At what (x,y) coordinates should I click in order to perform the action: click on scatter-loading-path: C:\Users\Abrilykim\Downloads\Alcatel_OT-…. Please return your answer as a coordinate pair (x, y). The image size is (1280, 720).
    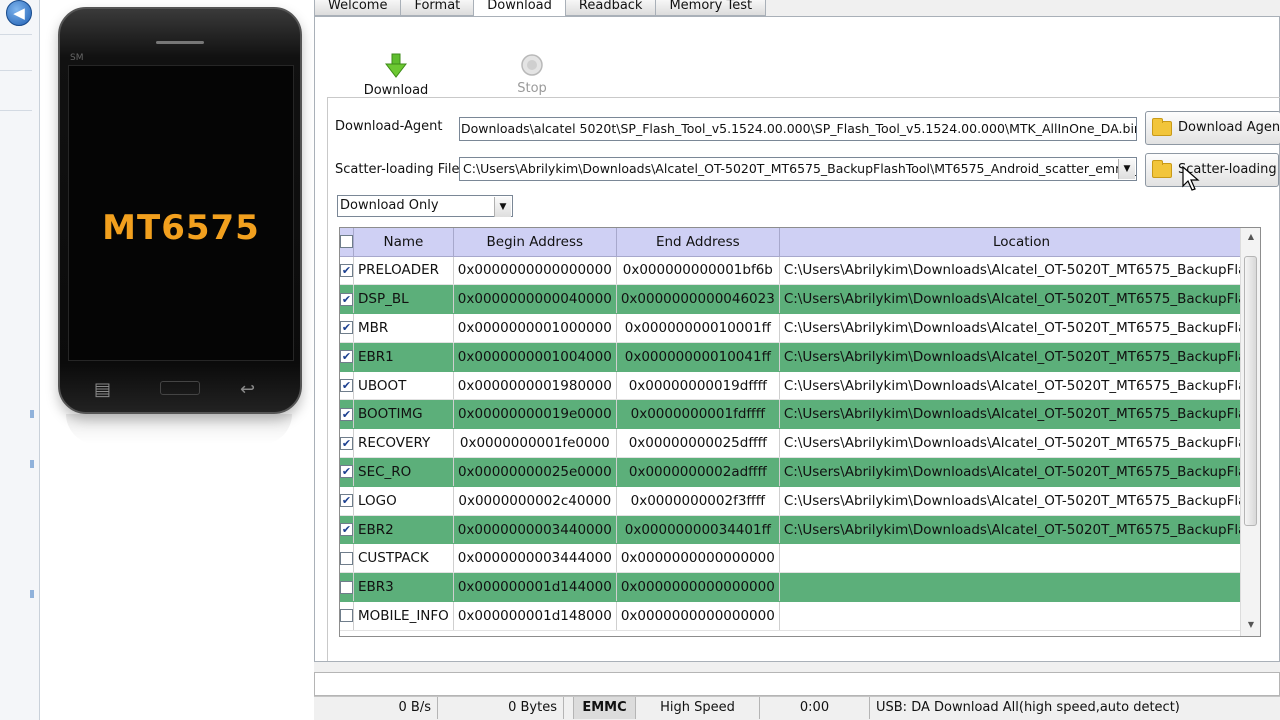
    Looking at the image, I should click on (798, 169).